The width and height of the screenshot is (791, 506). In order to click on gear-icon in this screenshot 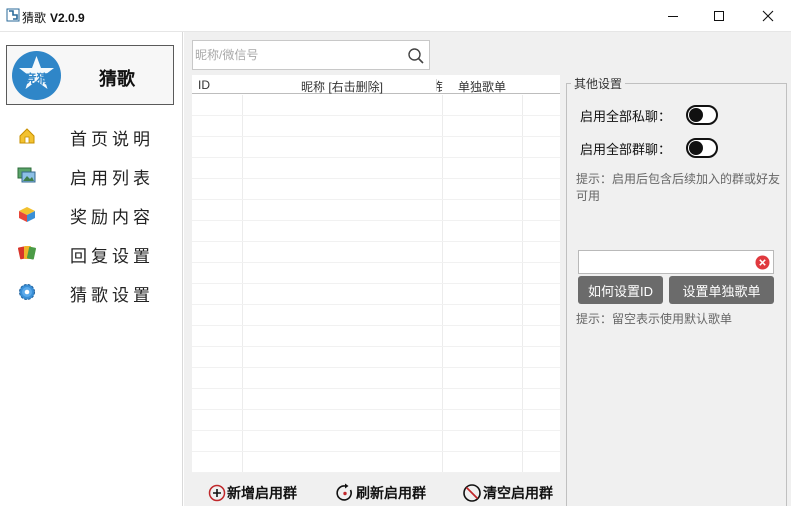, I will do `click(27, 292)`.